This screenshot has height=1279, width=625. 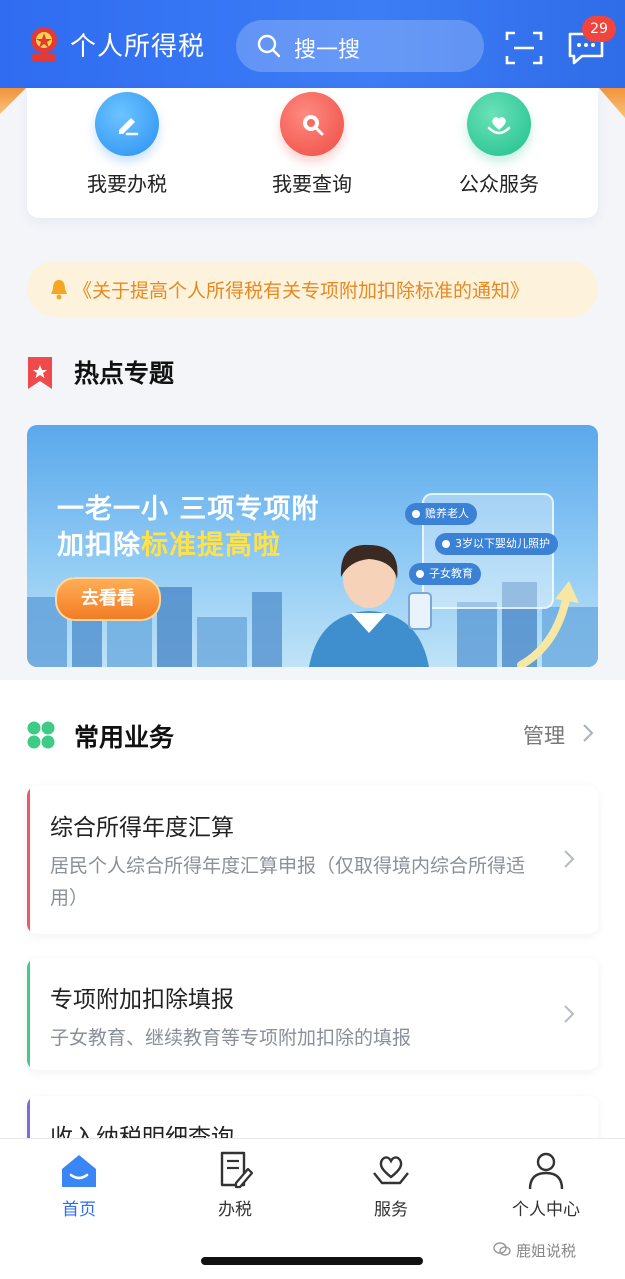 What do you see at coordinates (99, 545) in the screenshot?
I see `banner-line-2-prefix: 加扣除` at bounding box center [99, 545].